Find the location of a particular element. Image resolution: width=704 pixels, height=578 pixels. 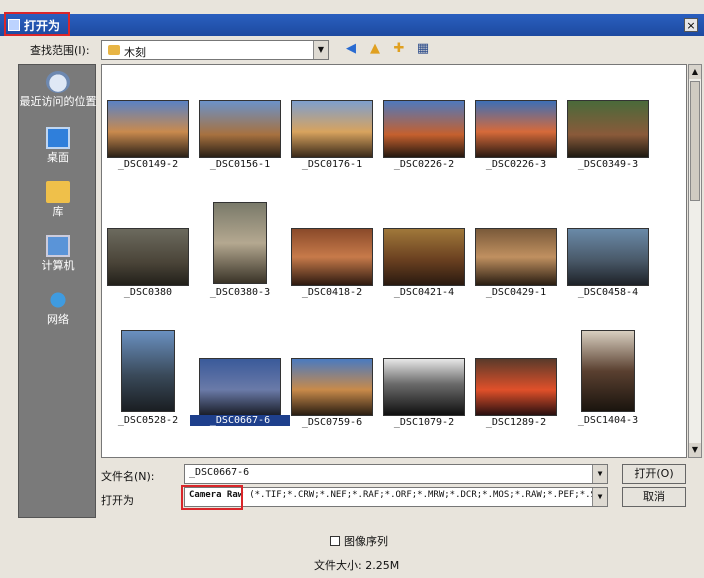

look-in-value: 木刻 is located at coordinates (135, 52).